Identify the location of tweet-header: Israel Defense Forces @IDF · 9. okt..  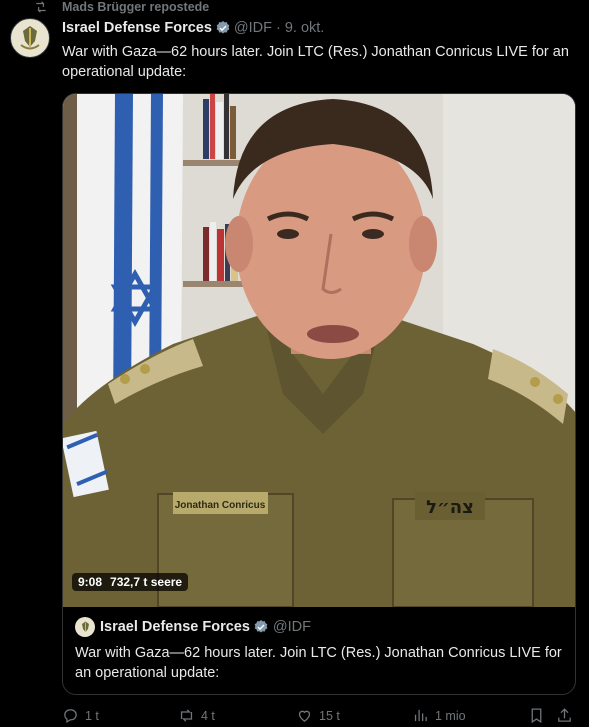
(193, 28).